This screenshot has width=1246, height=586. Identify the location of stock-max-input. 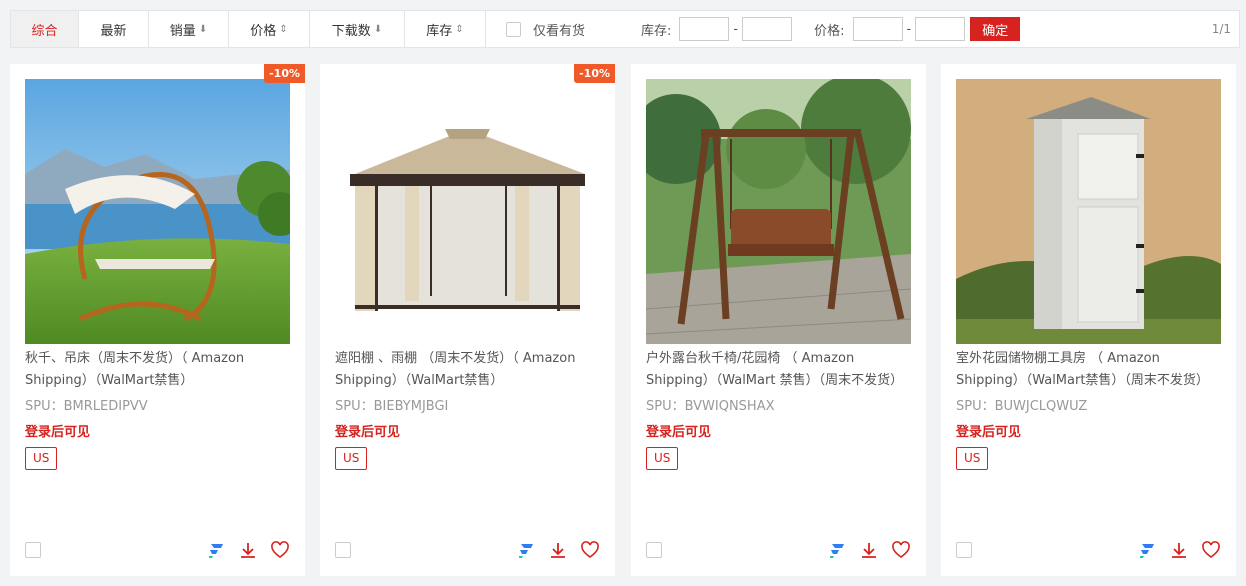
(767, 29).